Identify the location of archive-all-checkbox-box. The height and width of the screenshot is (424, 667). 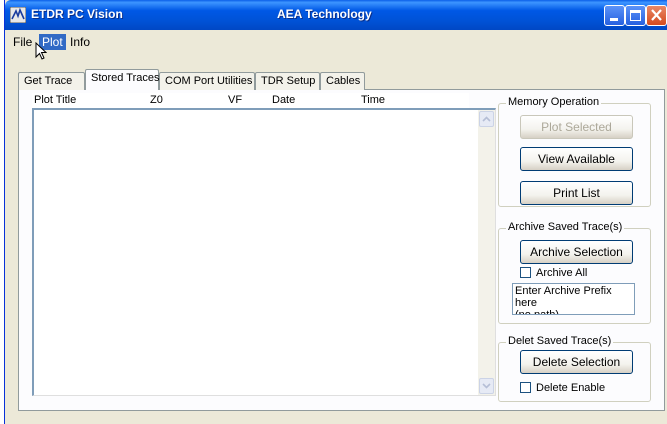
(525, 272).